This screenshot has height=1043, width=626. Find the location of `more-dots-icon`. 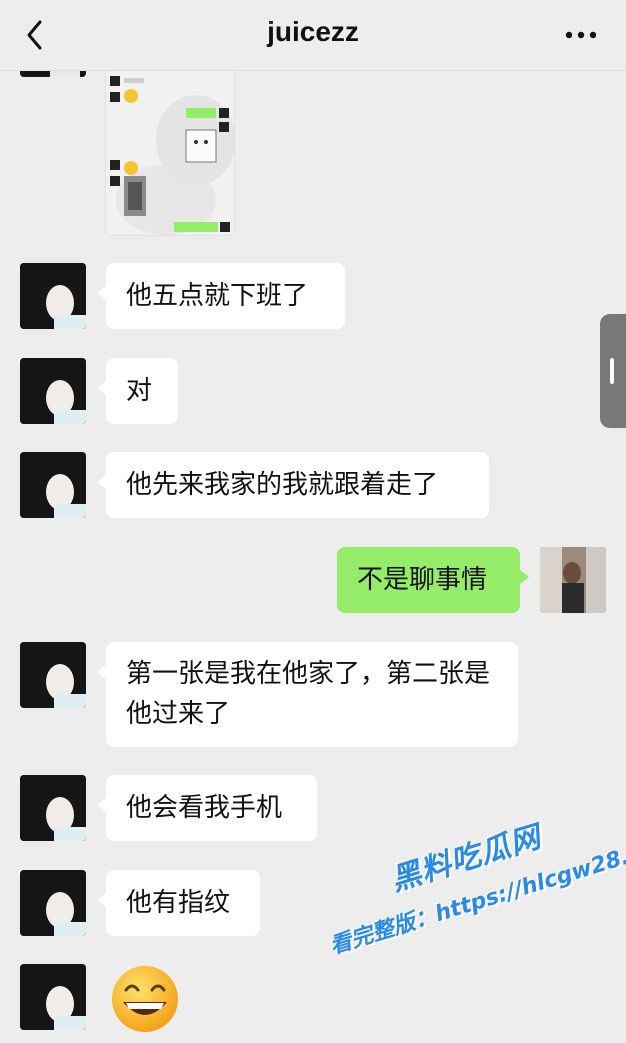

more-dots-icon is located at coordinates (581, 35).